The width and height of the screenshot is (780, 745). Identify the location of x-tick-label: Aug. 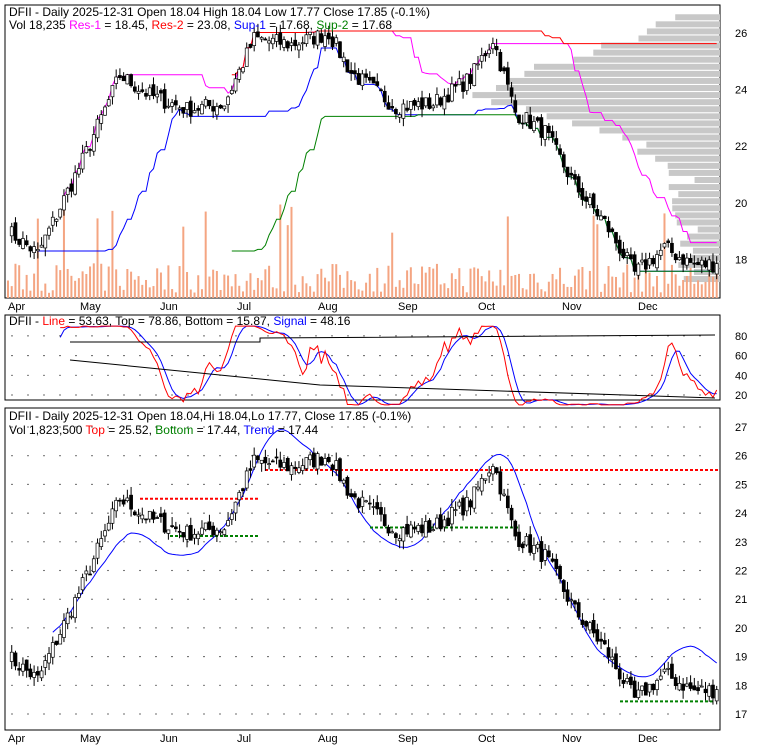
(328, 307).